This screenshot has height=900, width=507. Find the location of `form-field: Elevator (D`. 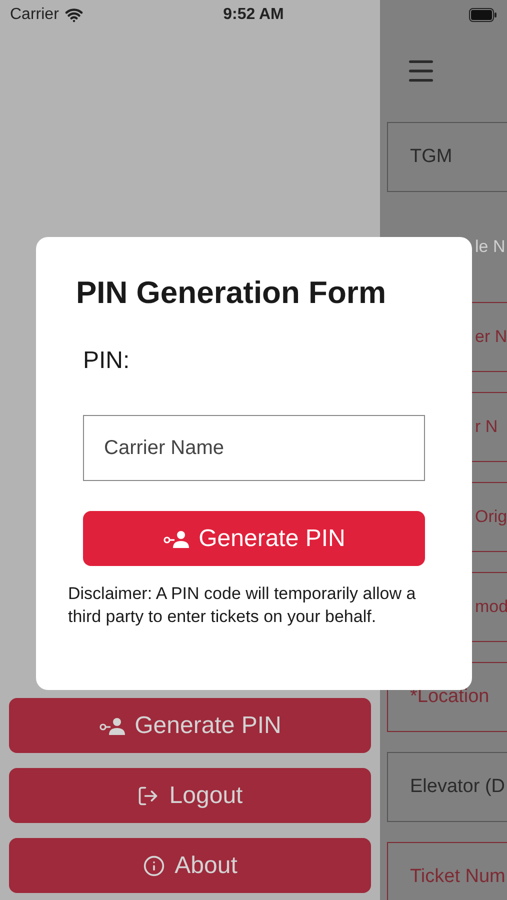

form-field: Elevator (D is located at coordinates (447, 787).